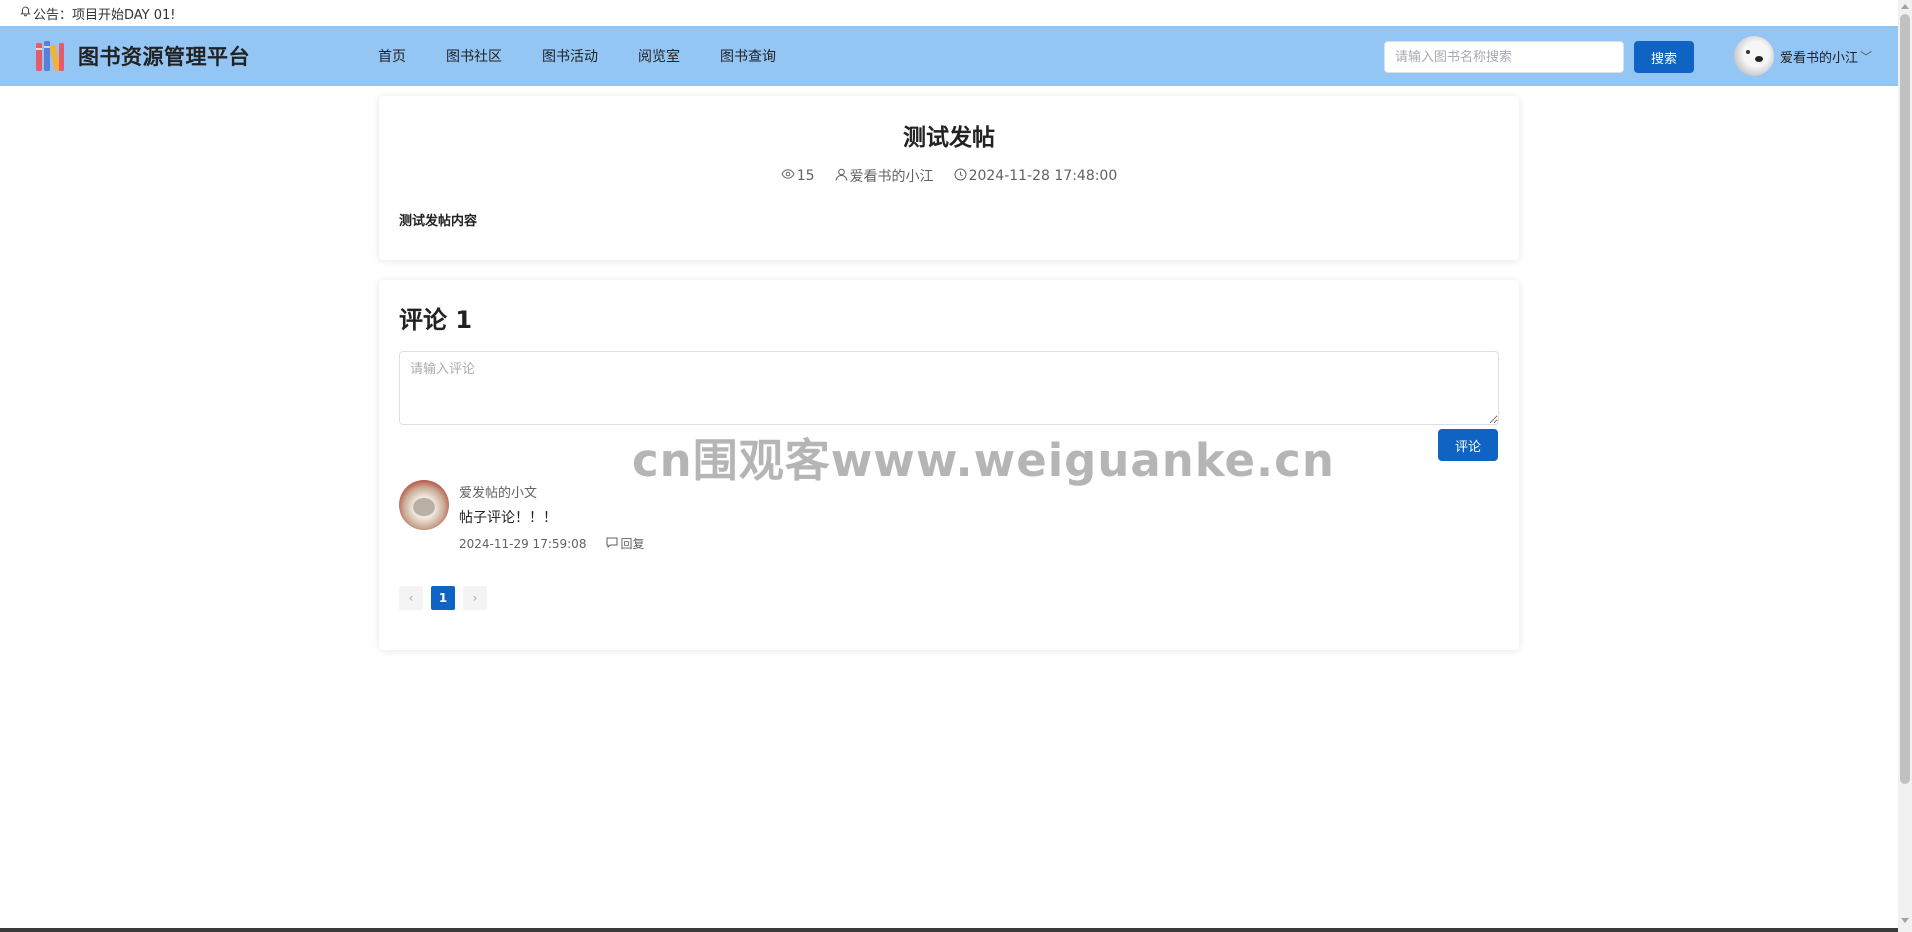 The width and height of the screenshot is (1912, 932). I want to click on eye-icon, so click(789, 176).